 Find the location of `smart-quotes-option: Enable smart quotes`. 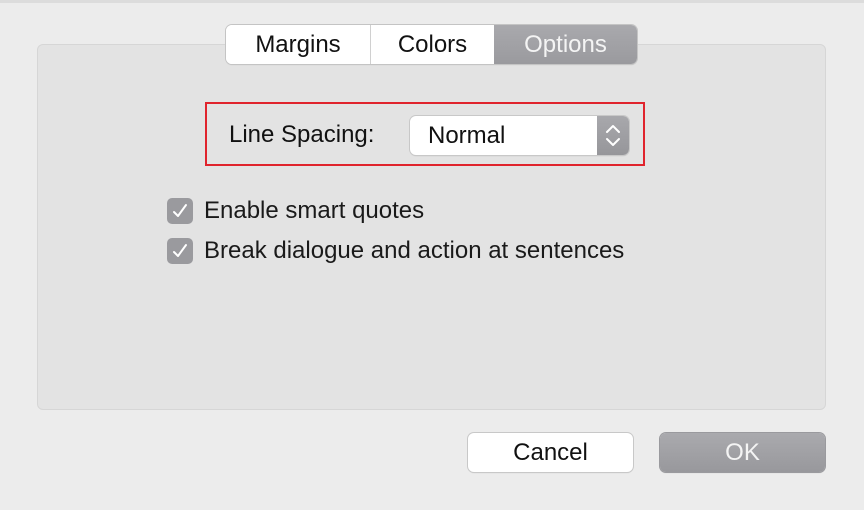

smart-quotes-option: Enable smart quotes is located at coordinates (295, 211).